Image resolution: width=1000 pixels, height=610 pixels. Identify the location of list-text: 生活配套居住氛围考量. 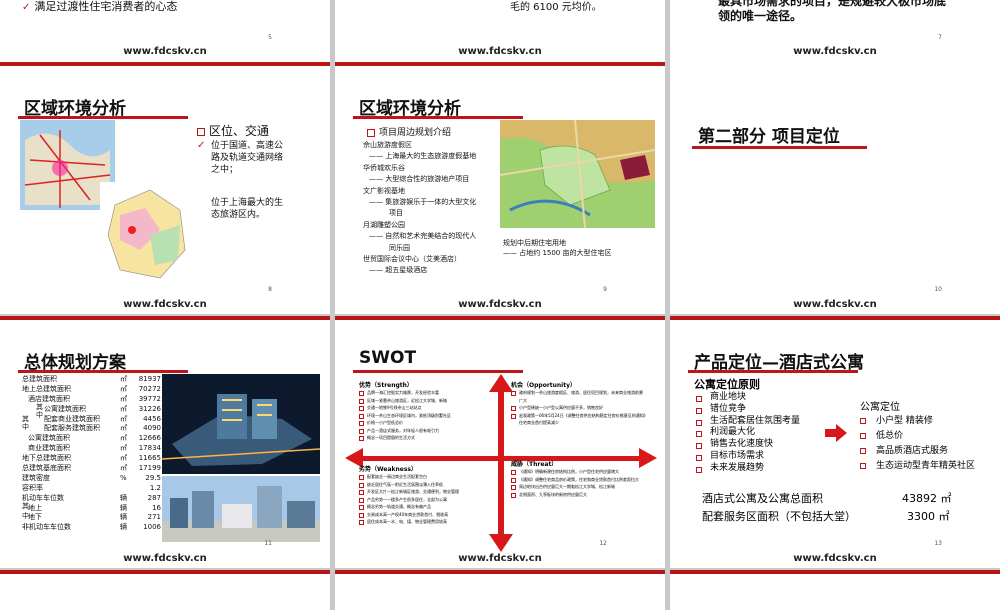
(755, 420).